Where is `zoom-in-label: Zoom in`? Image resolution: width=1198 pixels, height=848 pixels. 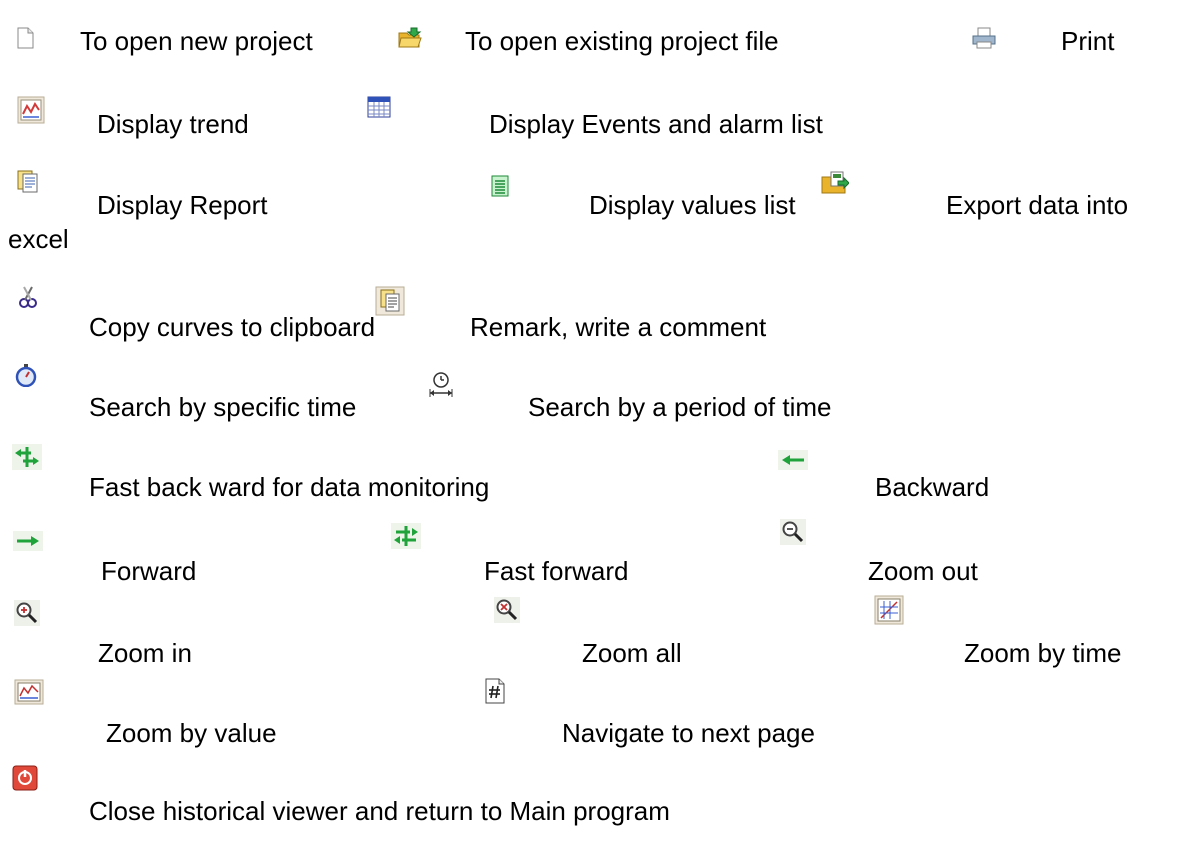
zoom-in-label: Zoom in is located at coordinates (145, 653).